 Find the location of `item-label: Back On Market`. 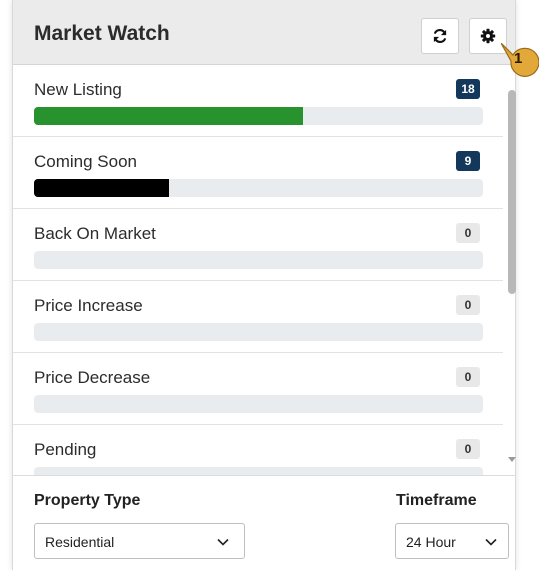

item-label: Back On Market is located at coordinates (95, 233).